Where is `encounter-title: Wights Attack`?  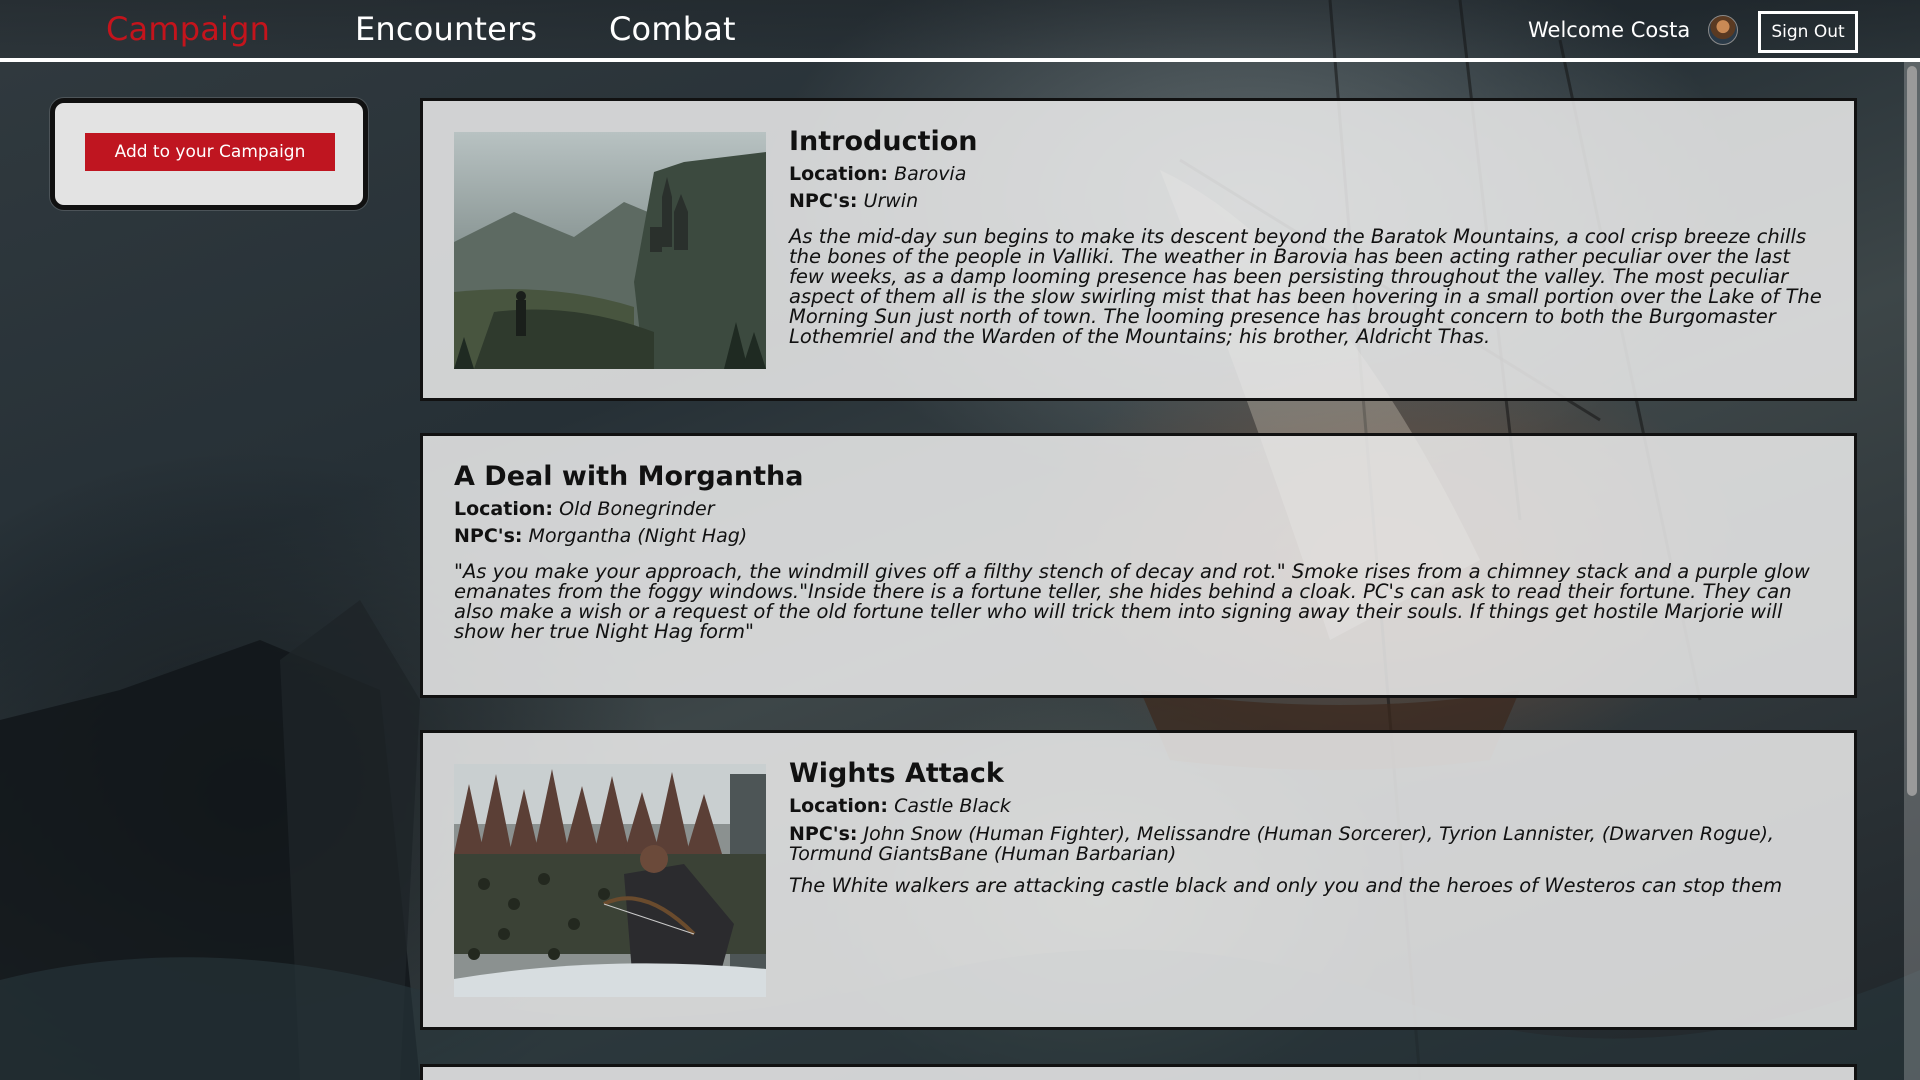
encounter-title: Wights Attack is located at coordinates (896, 773).